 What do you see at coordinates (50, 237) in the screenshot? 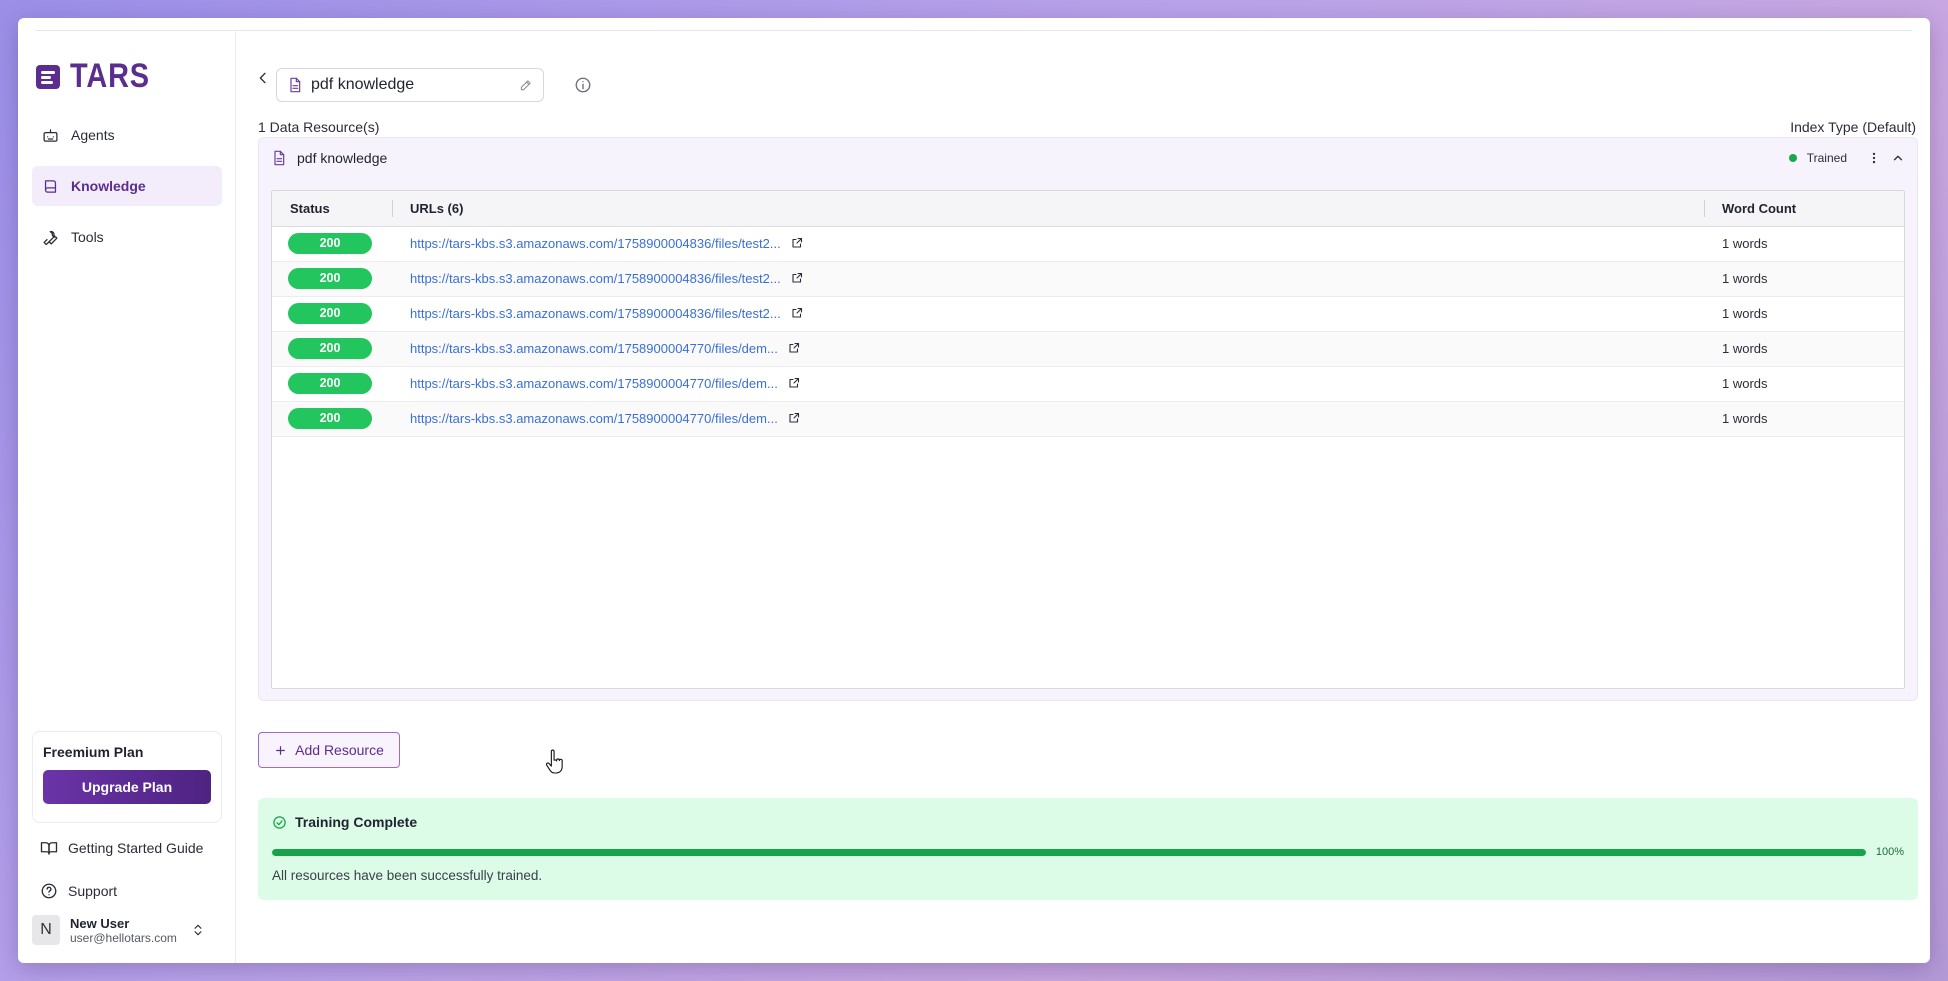
I see `wrench-icon` at bounding box center [50, 237].